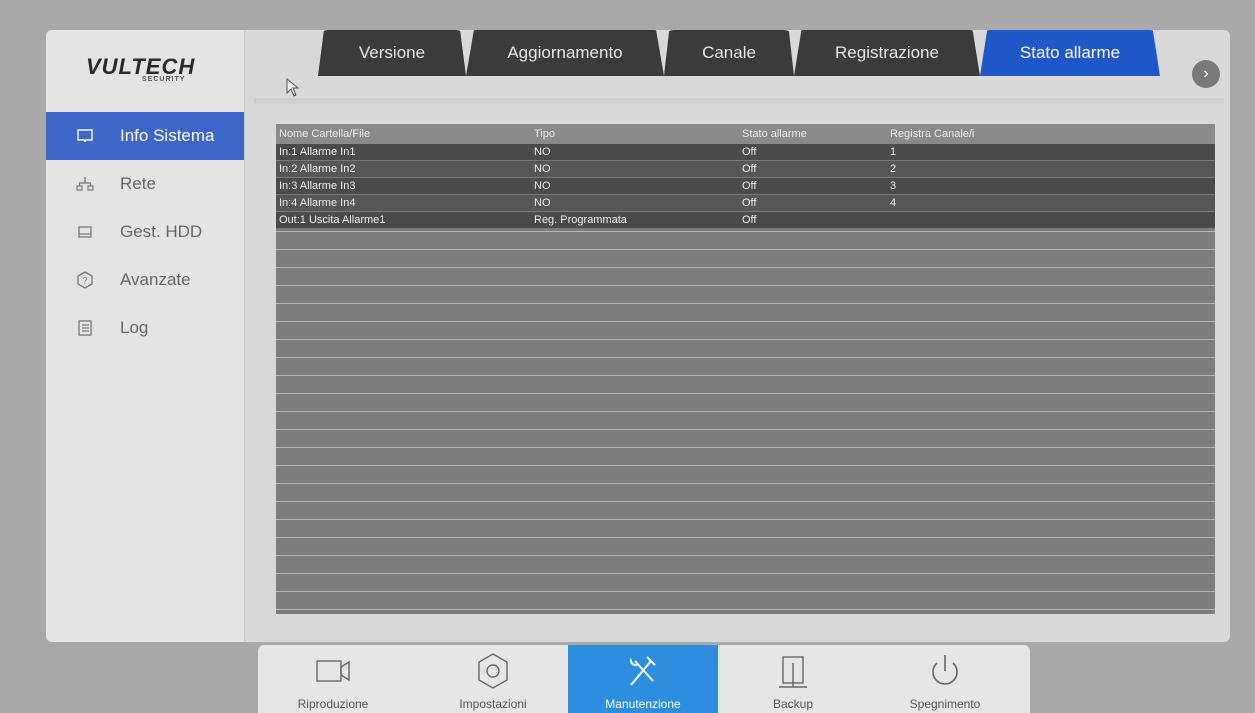  Describe the element at coordinates (893, 186) in the screenshot. I see `cell-channel: 3` at that location.